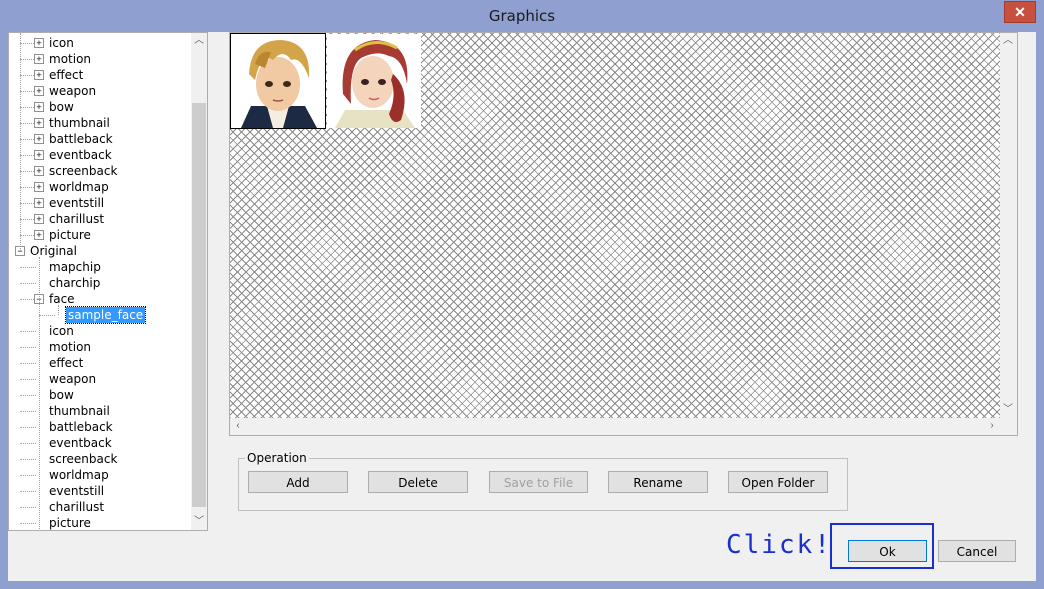  What do you see at coordinates (1008, 225) in the screenshot?
I see `preview-vertical-scrollbar: ︿ ﹀` at bounding box center [1008, 225].